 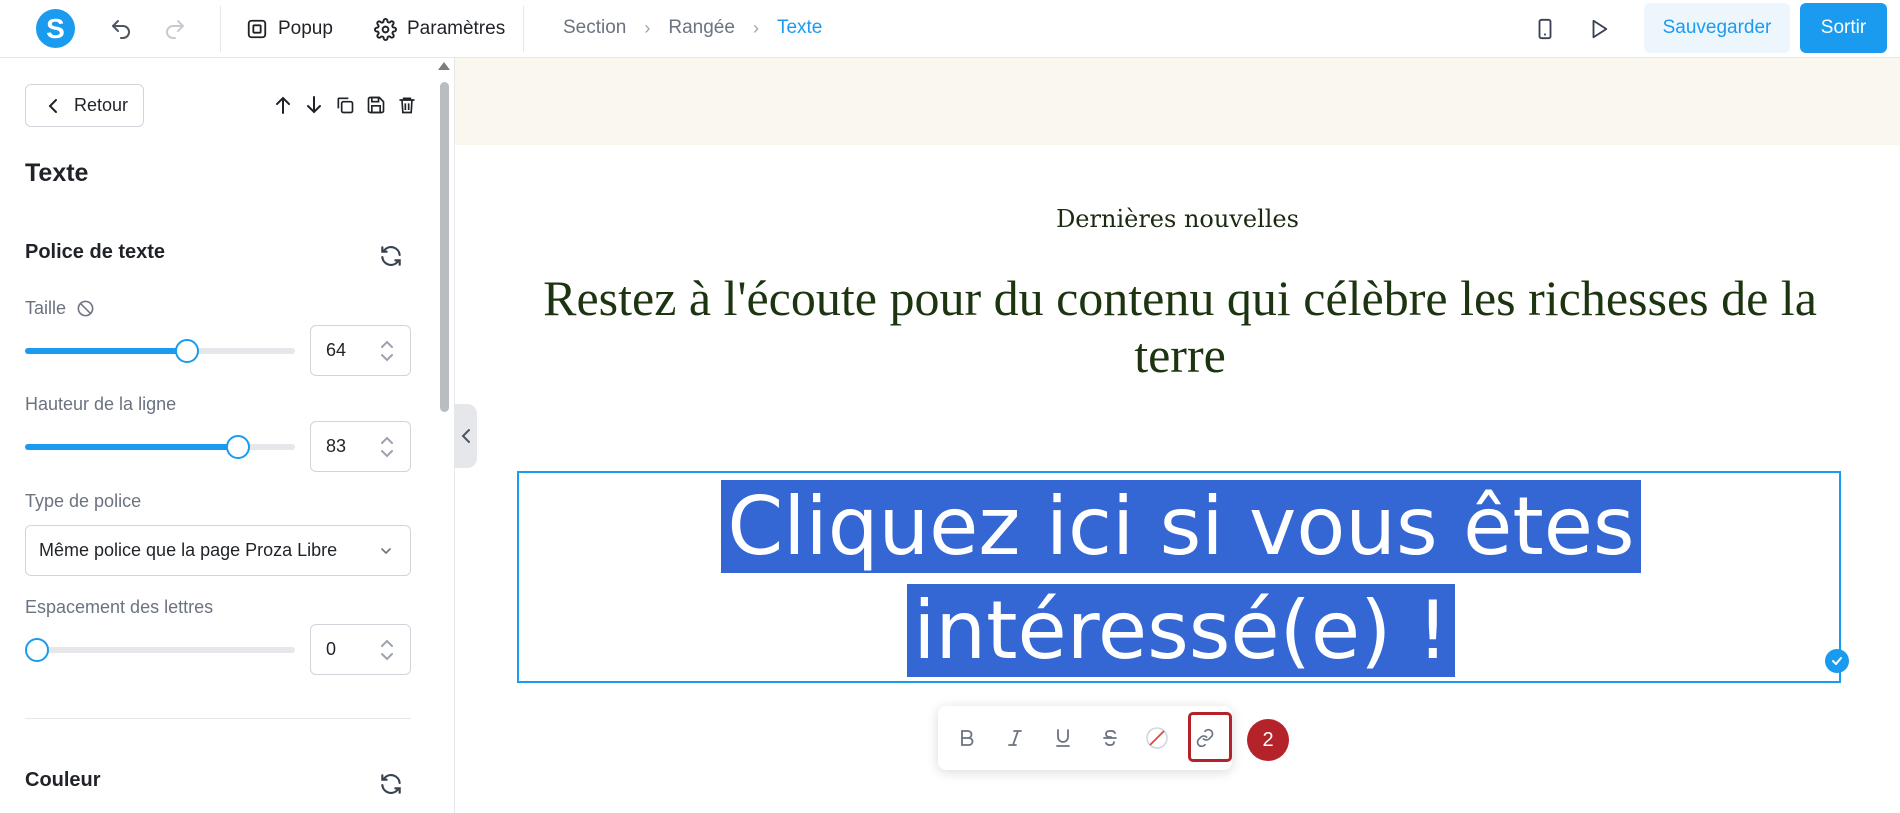 I want to click on font-section-title: Police de texte, so click(x=95, y=252).